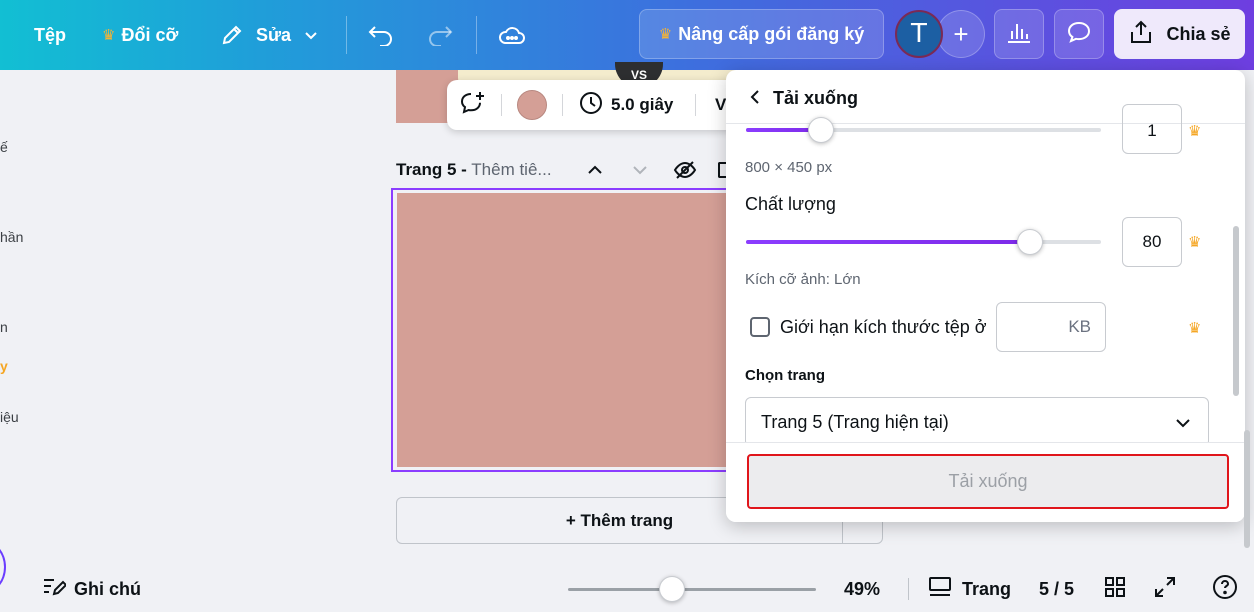 The width and height of the screenshot is (1254, 612). I want to click on size-value-input: 1, so click(1152, 129).